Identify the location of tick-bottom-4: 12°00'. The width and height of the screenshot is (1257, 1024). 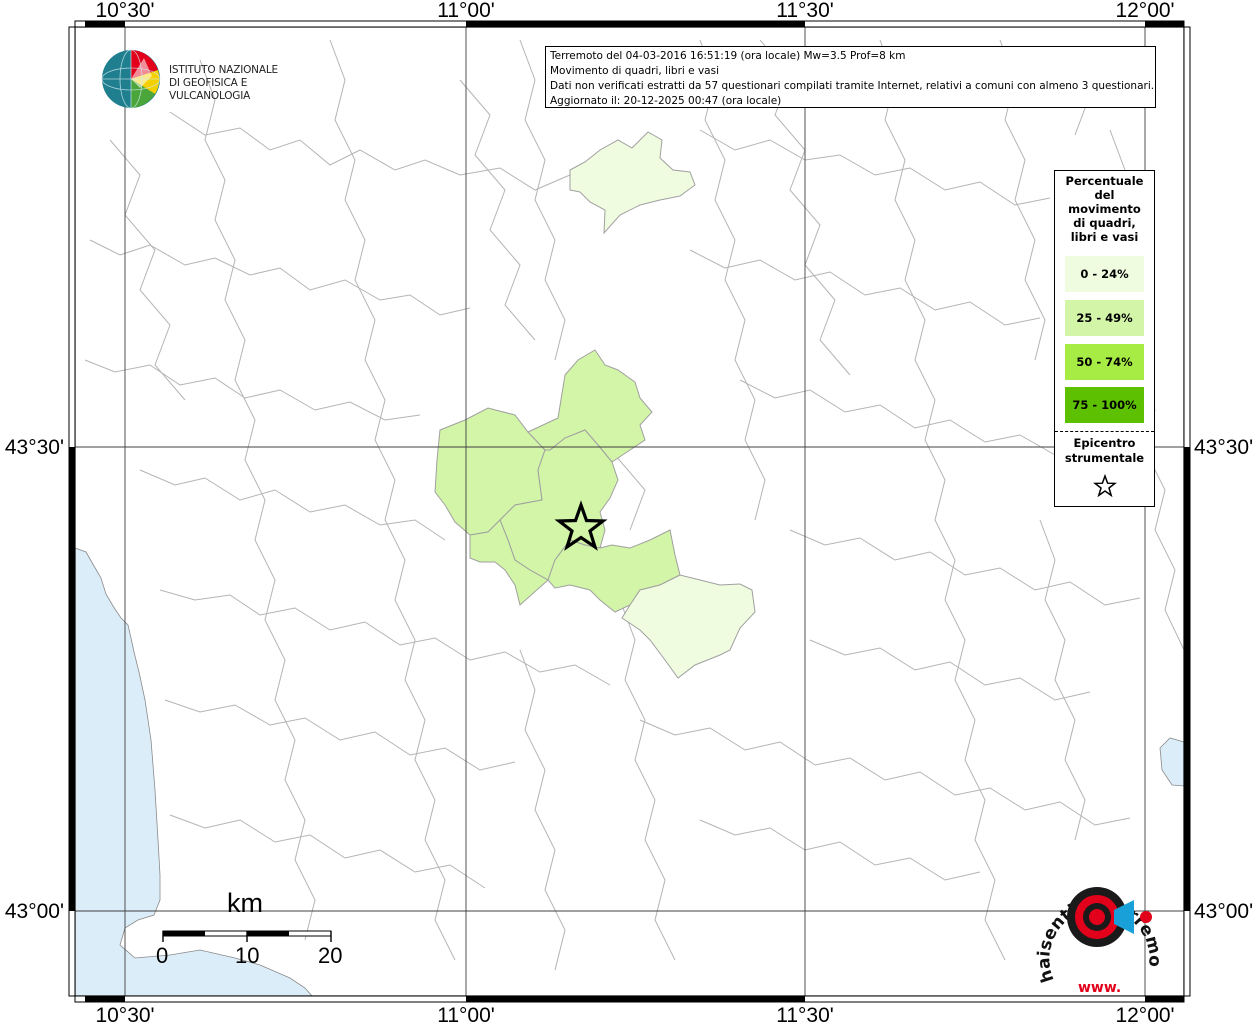
(1144, 1014).